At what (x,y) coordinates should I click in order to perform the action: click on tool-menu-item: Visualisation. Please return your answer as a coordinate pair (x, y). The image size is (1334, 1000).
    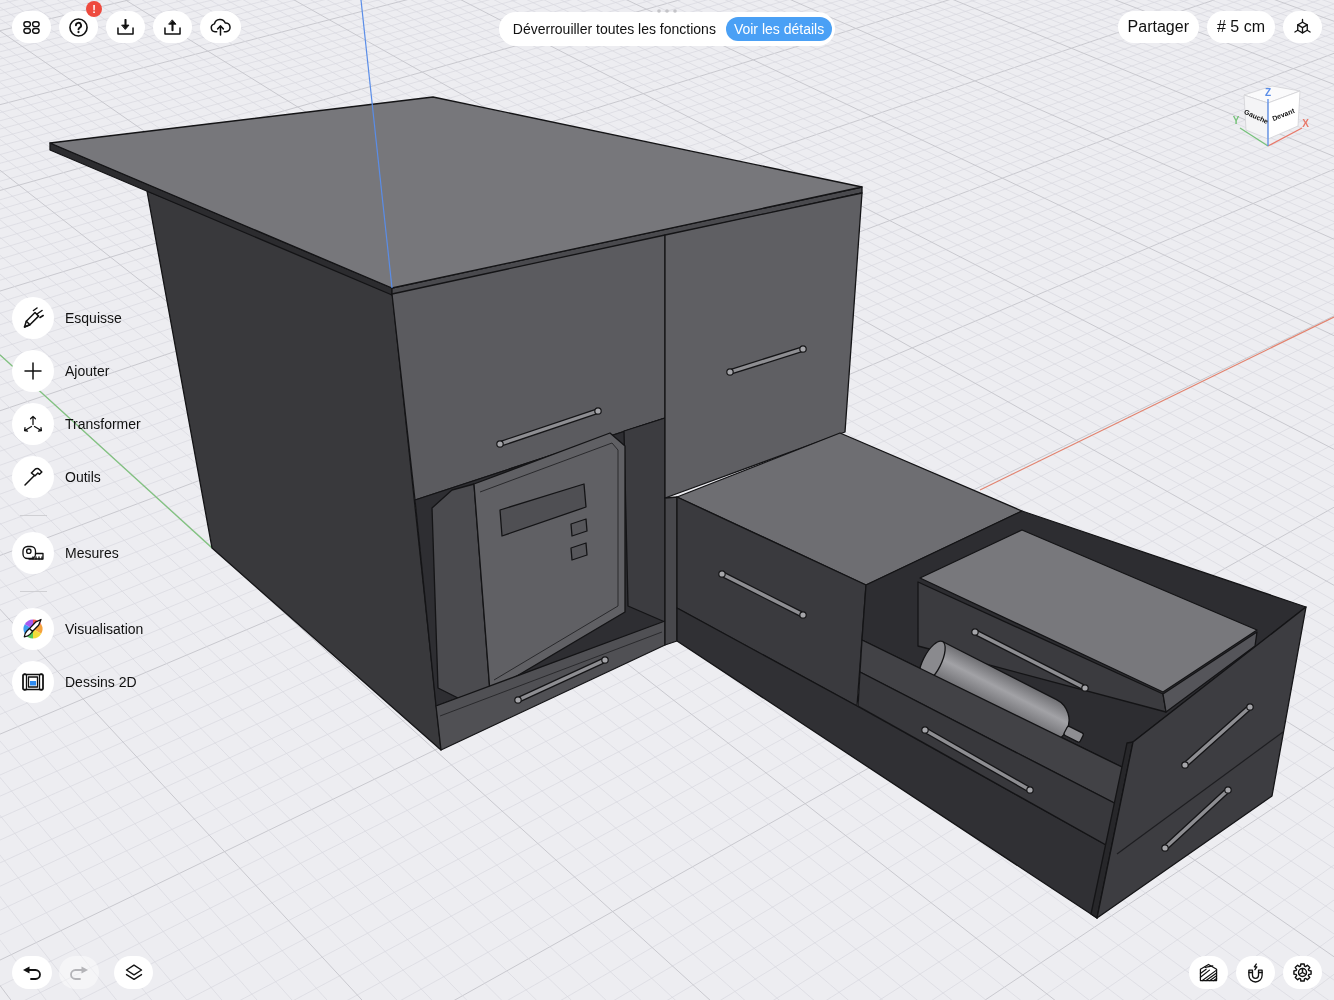
    Looking at the image, I should click on (78, 629).